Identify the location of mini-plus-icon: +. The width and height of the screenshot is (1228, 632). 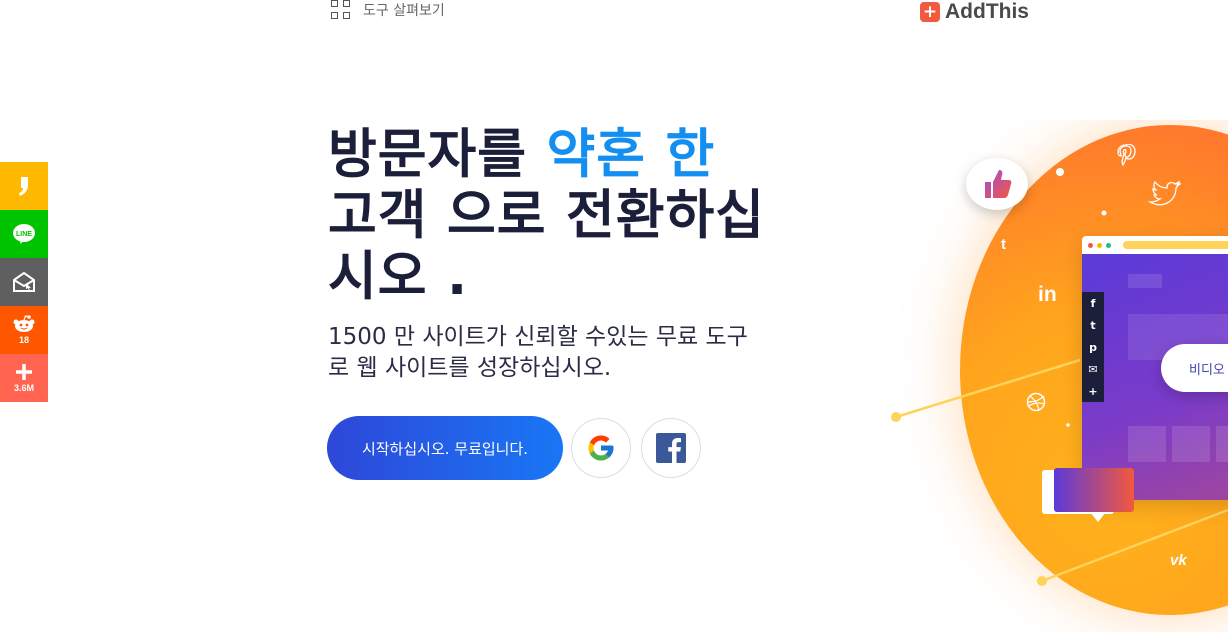
(1093, 391).